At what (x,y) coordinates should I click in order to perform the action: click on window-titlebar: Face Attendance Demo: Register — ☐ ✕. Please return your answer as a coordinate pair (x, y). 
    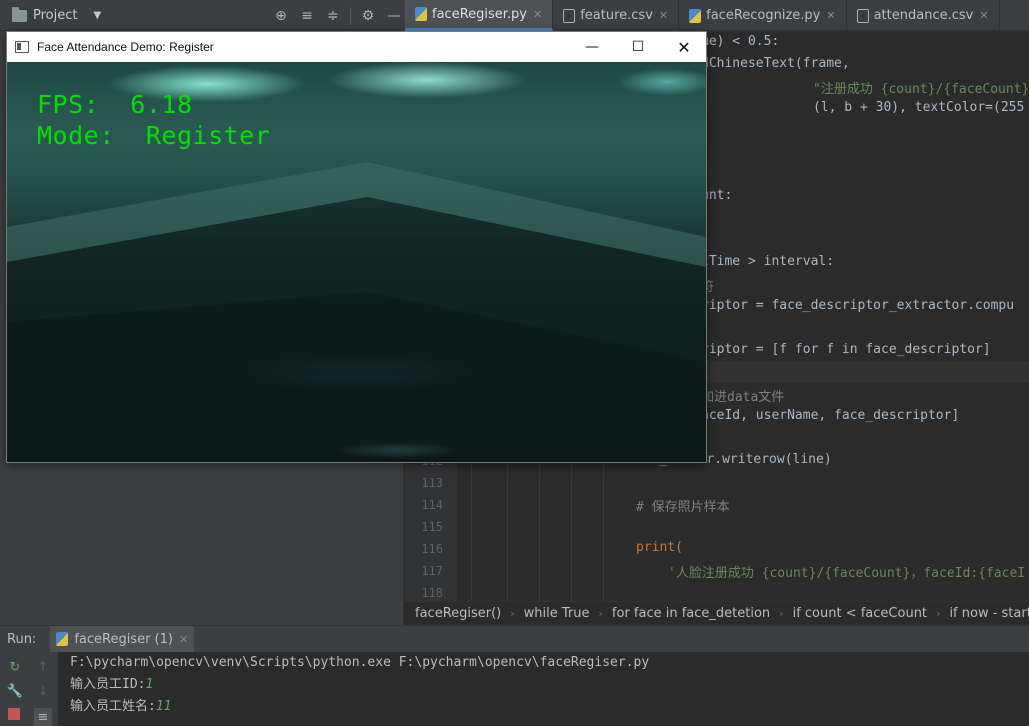
    Looking at the image, I should click on (356, 47).